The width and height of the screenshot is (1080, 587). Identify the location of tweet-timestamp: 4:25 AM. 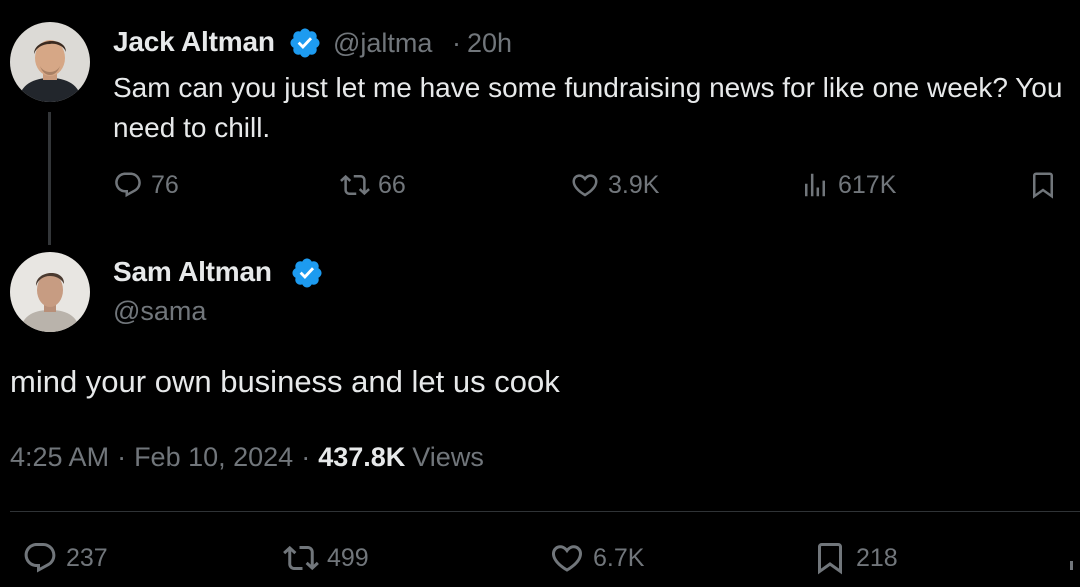
(59, 457).